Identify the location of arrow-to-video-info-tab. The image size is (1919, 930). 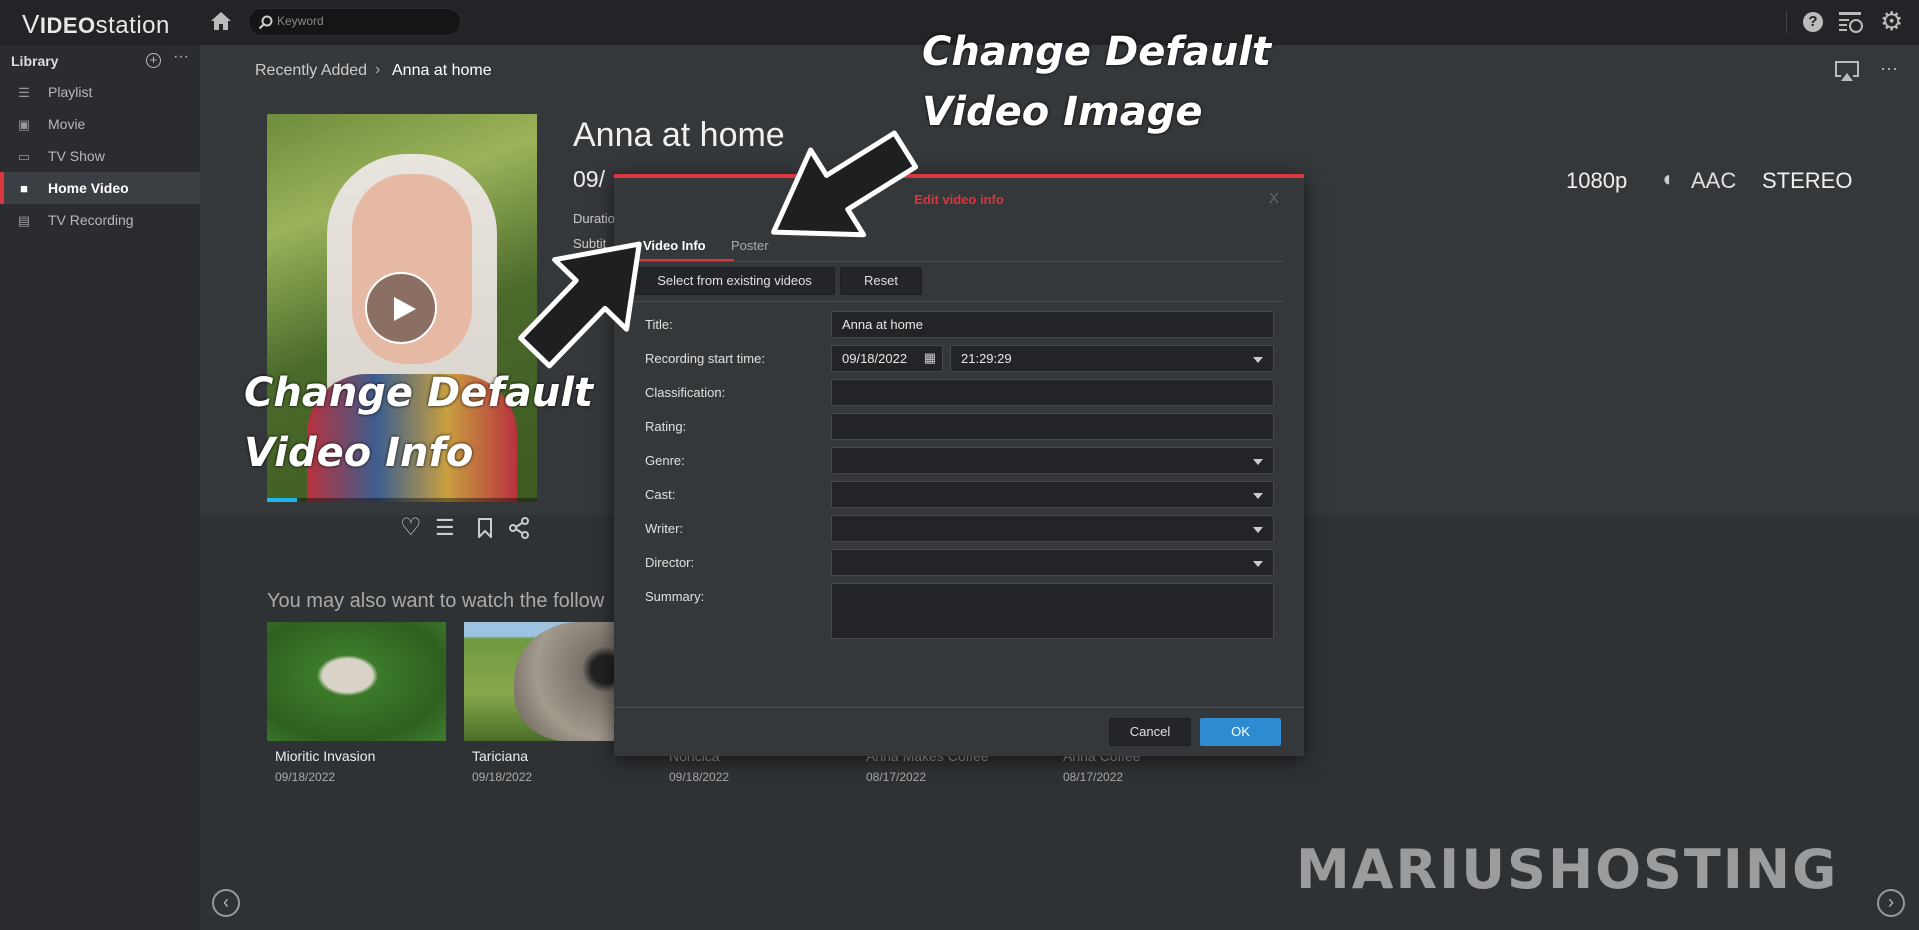
(580, 305).